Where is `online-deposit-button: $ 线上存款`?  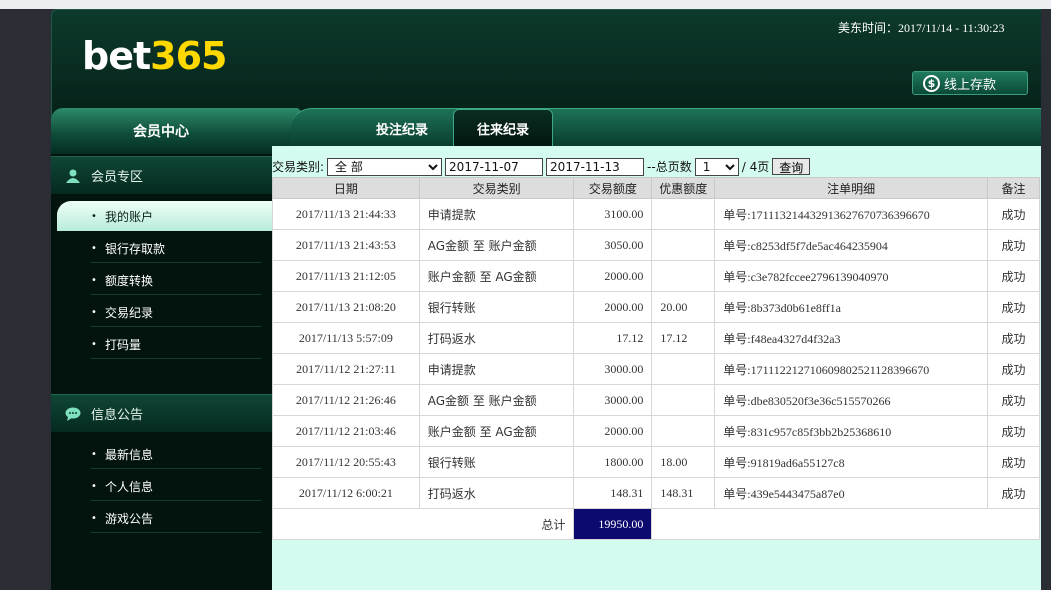 online-deposit-button: $ 线上存款 is located at coordinates (970, 83).